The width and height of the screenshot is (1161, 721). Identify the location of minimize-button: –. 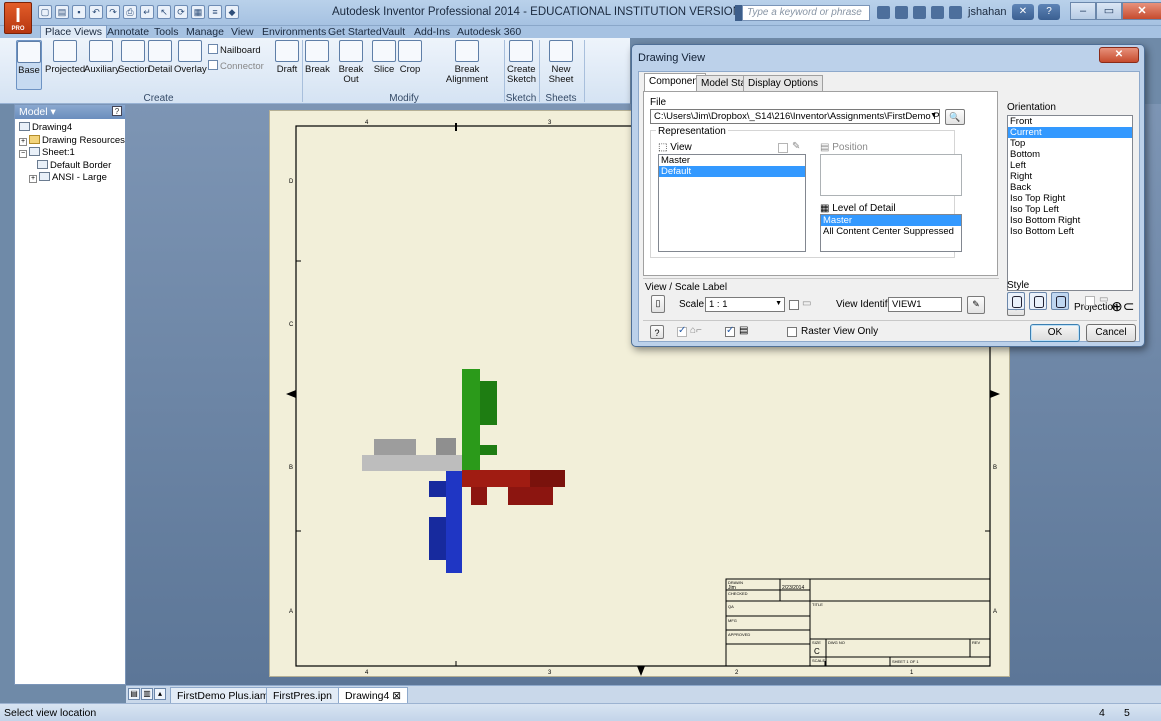
(1083, 11).